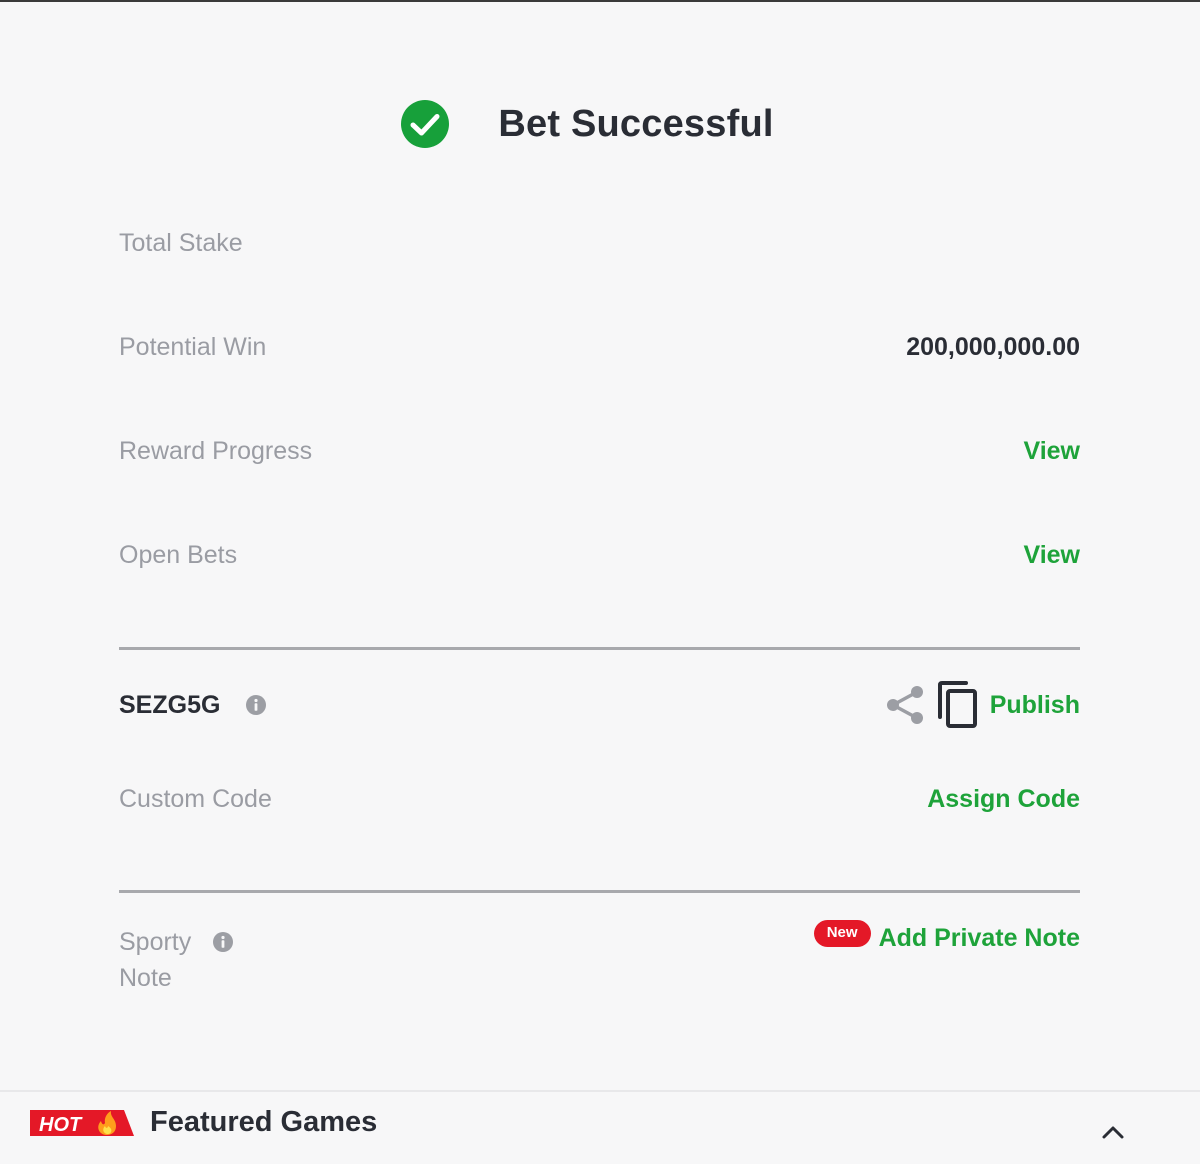 This screenshot has height=1164, width=1200. I want to click on add-private-note-link: Add Private Note, so click(979, 938).